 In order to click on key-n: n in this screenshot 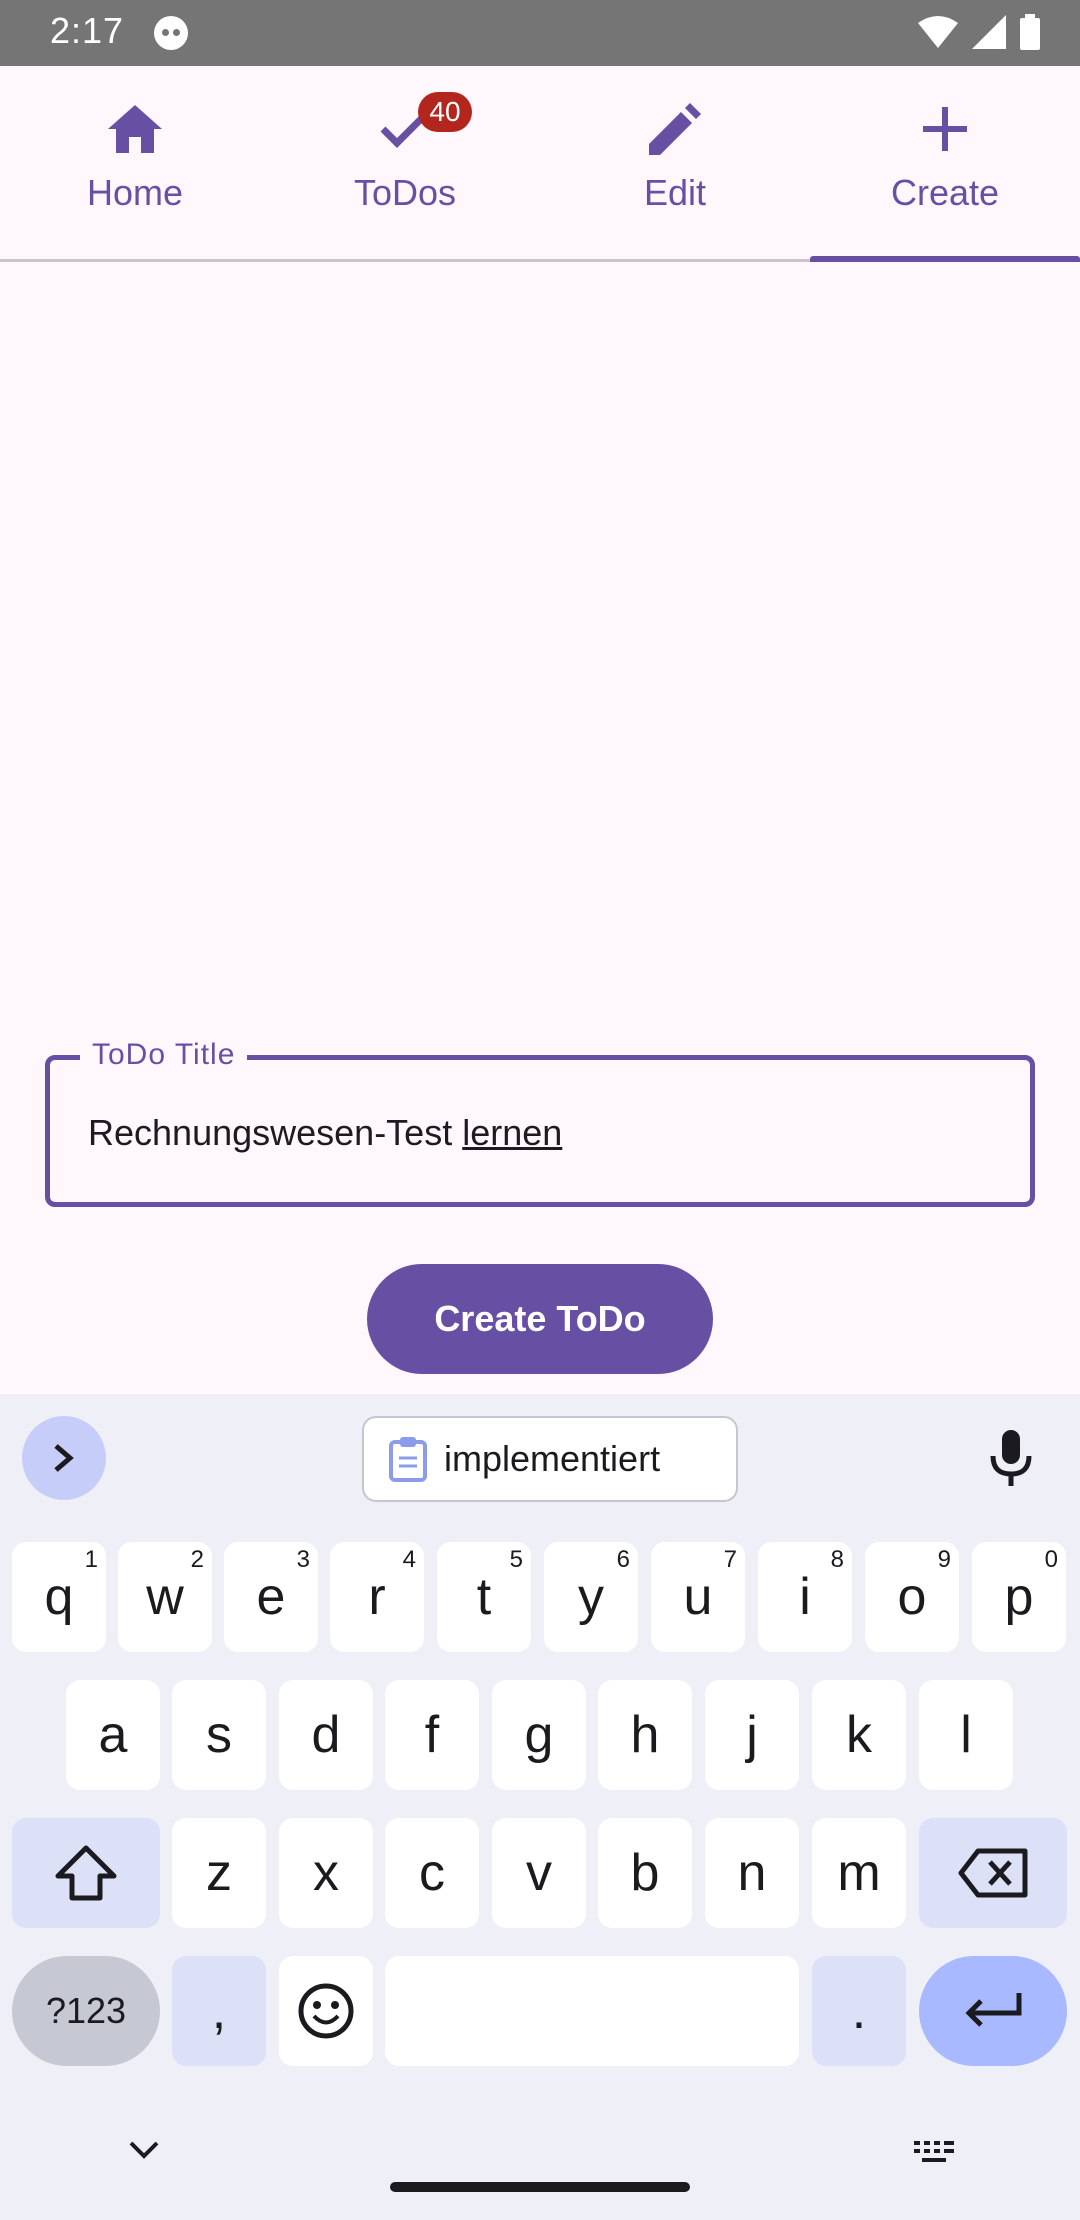, I will do `click(752, 1873)`.